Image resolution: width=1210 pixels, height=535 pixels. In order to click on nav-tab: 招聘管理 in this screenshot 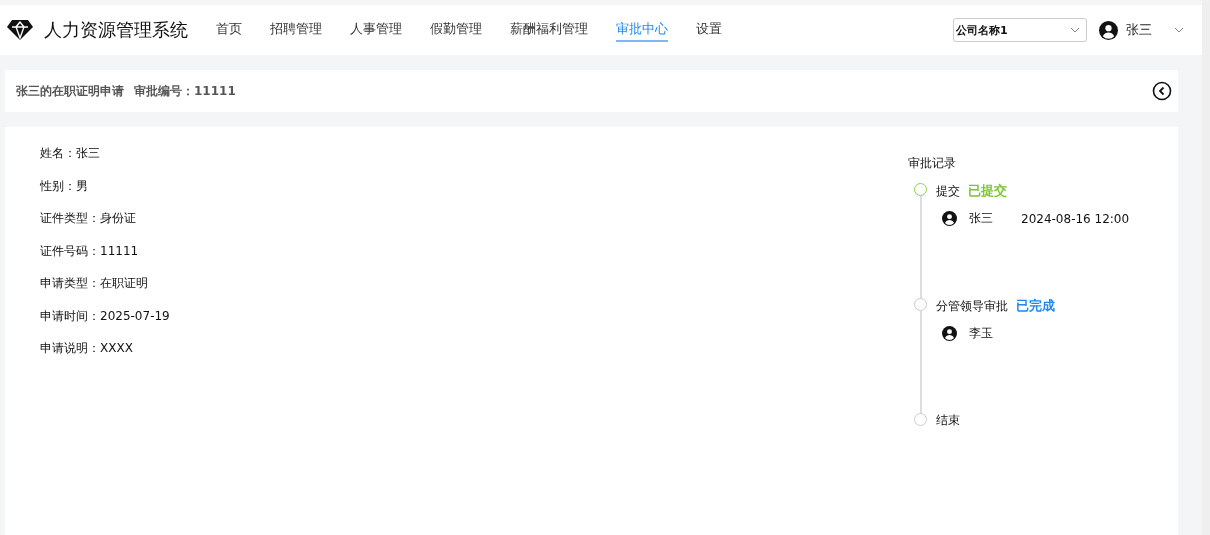, I will do `click(296, 30)`.